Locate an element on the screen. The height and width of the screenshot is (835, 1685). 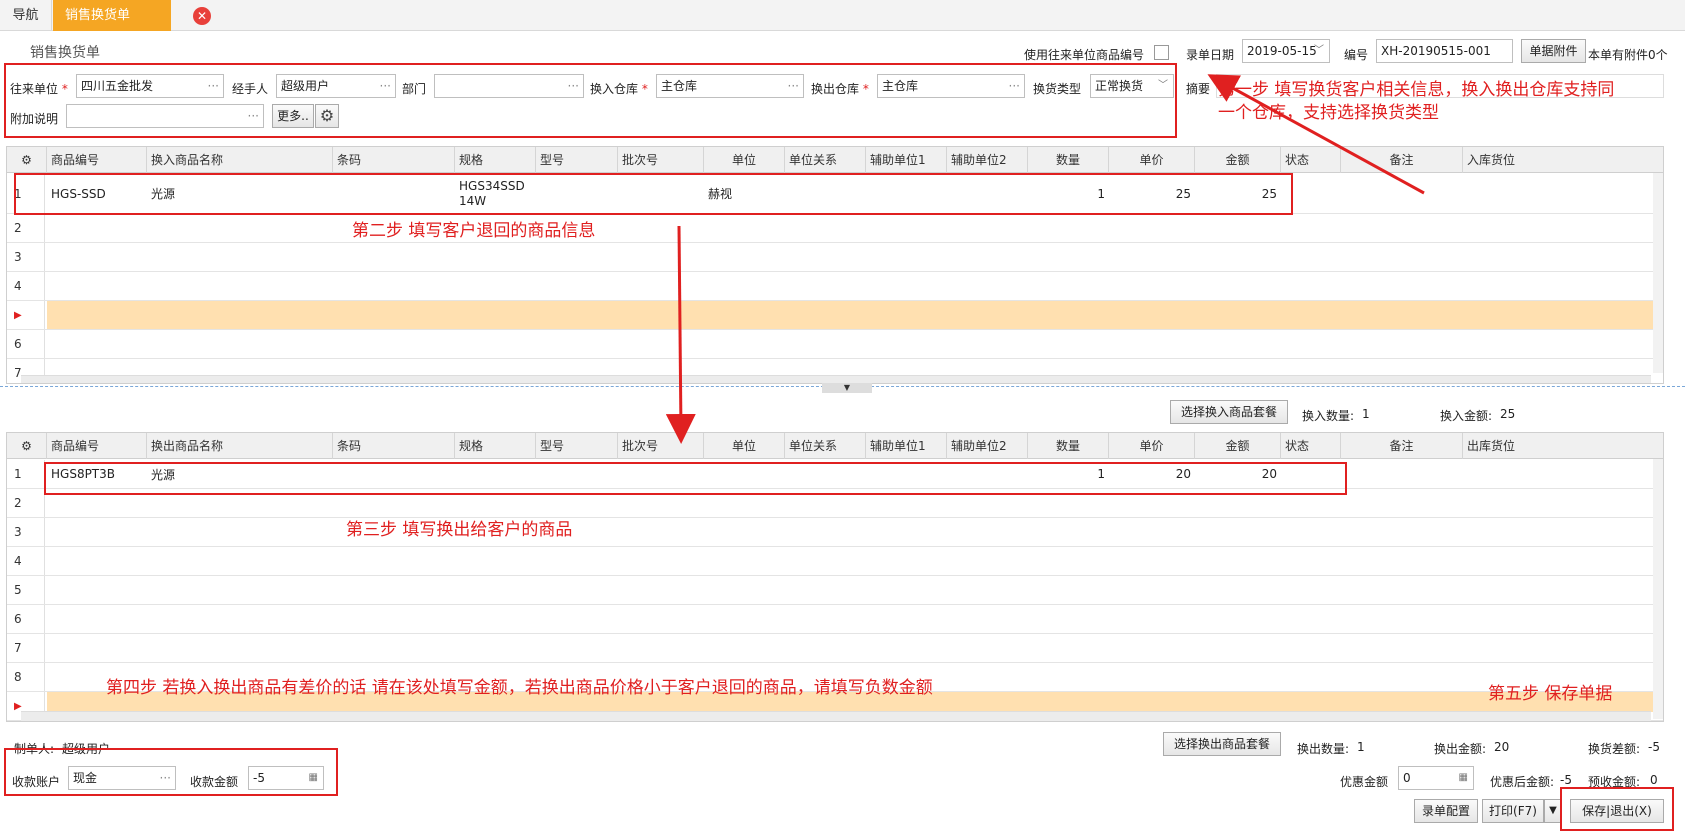
arrow-step1 is located at coordinates (1316, 134).